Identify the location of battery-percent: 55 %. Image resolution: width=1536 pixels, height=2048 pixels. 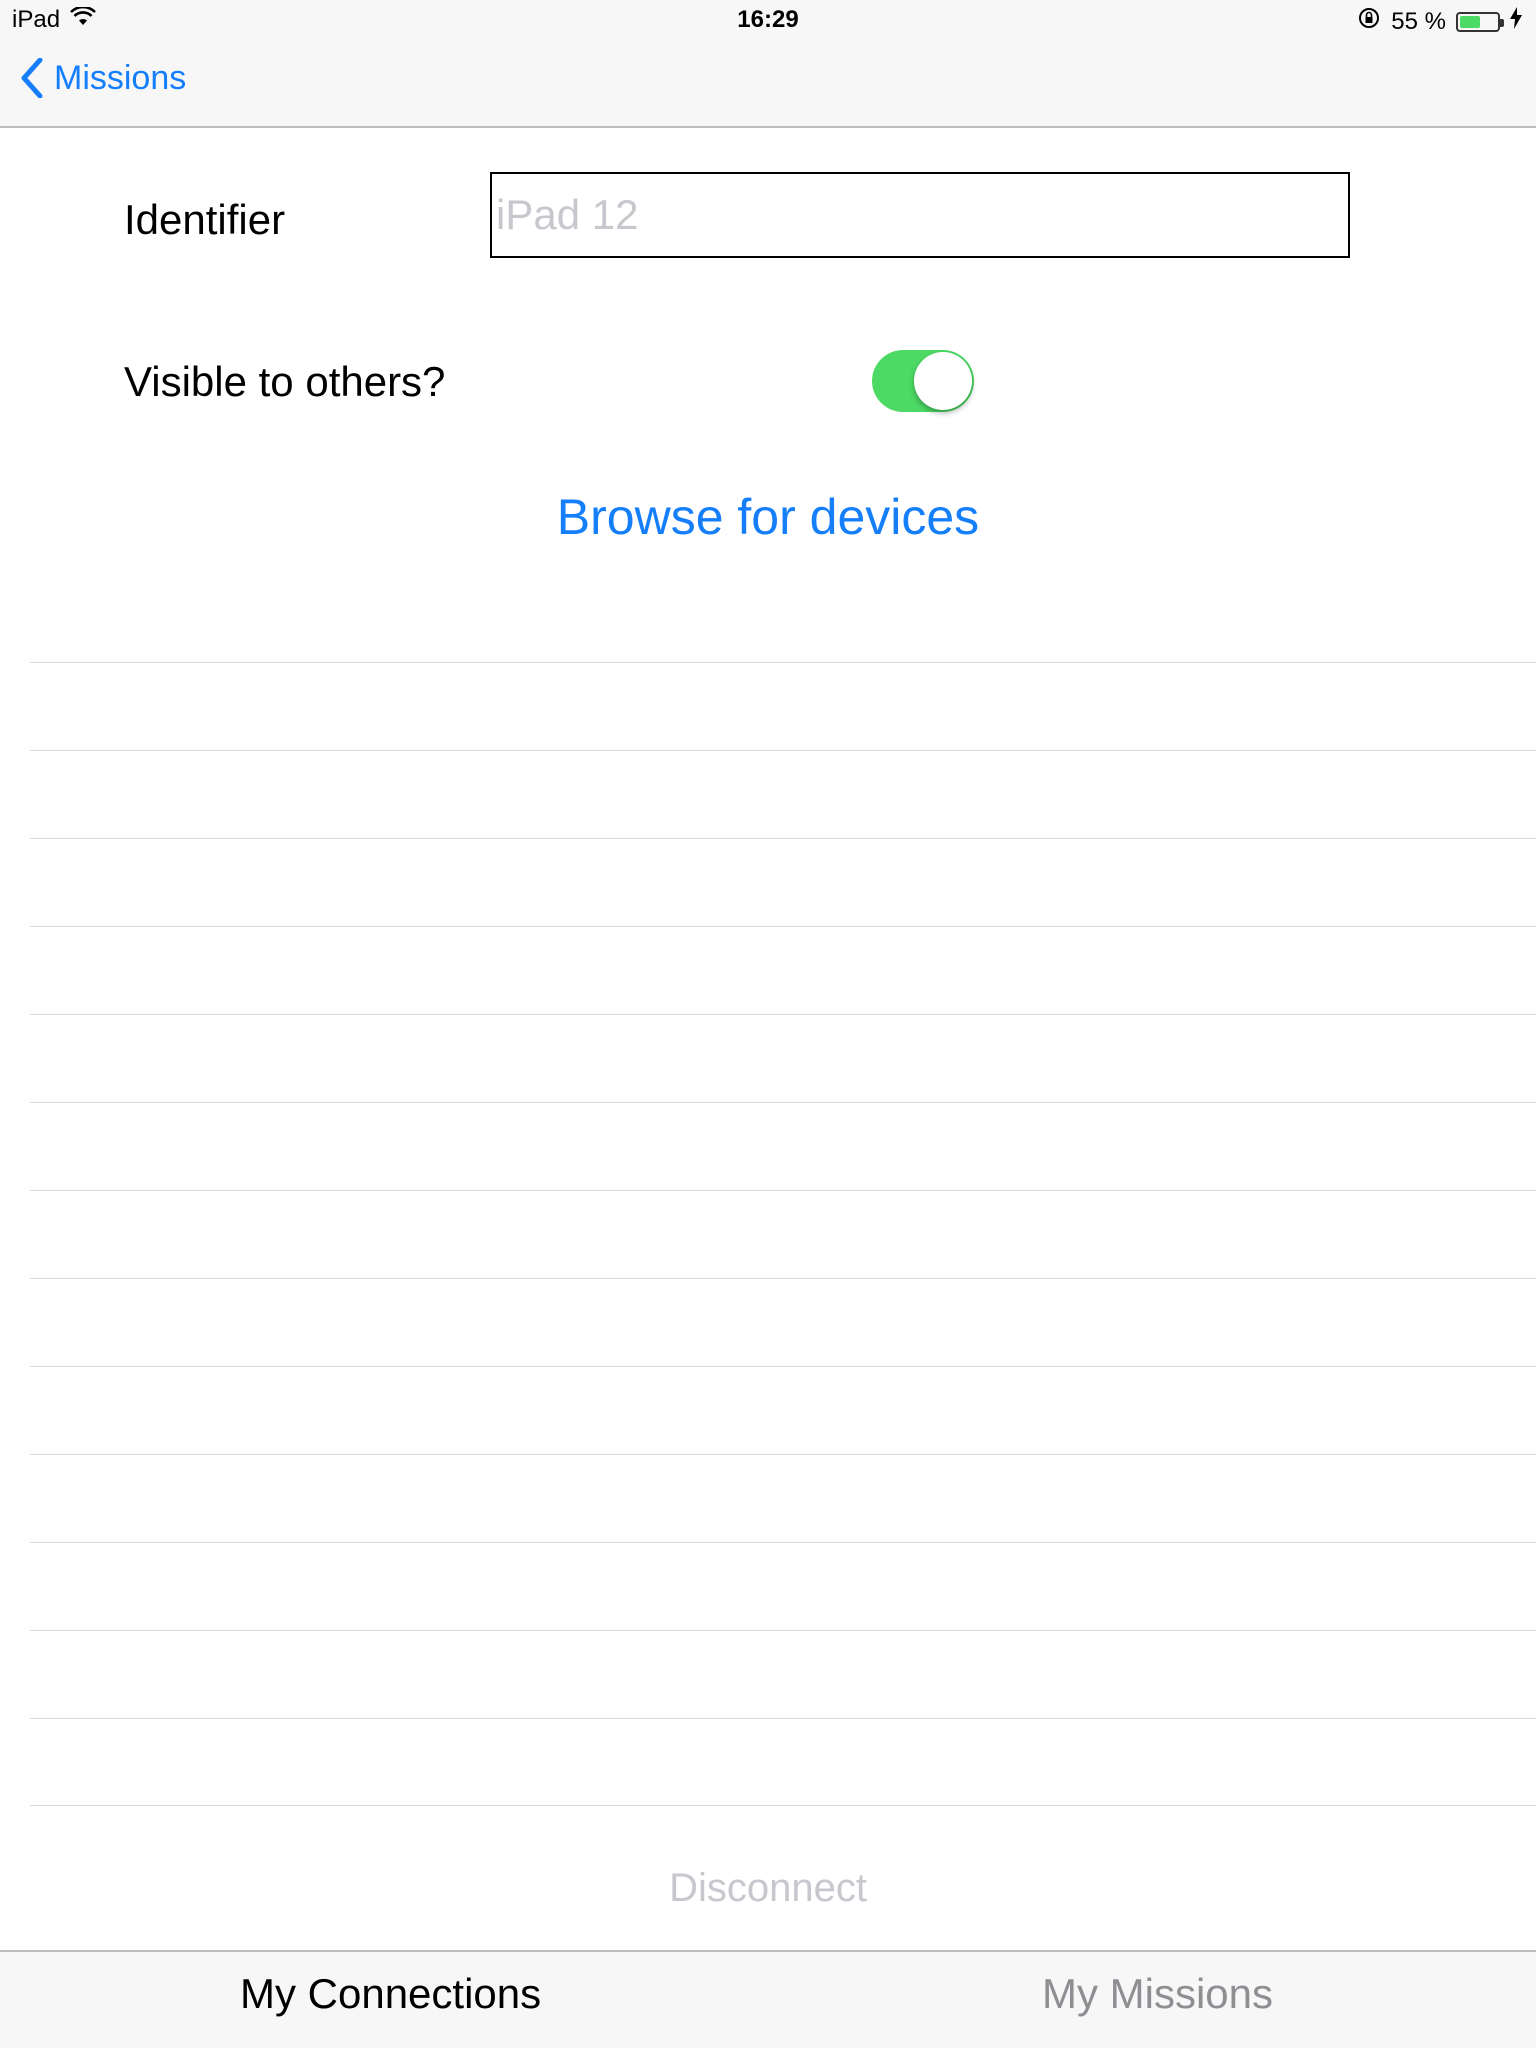
(1418, 21).